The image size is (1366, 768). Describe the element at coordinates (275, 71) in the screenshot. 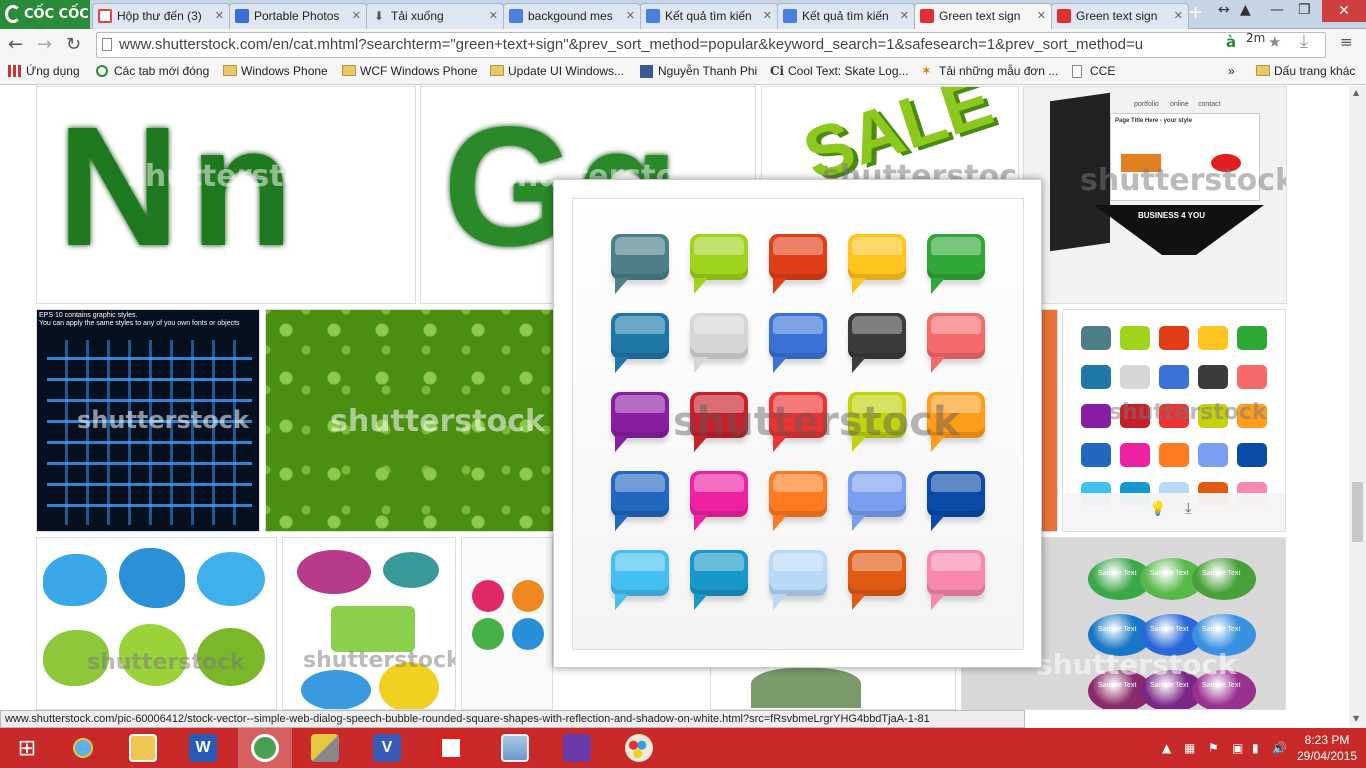

I see `bookmark-windows-phone: Windows Phone` at that location.